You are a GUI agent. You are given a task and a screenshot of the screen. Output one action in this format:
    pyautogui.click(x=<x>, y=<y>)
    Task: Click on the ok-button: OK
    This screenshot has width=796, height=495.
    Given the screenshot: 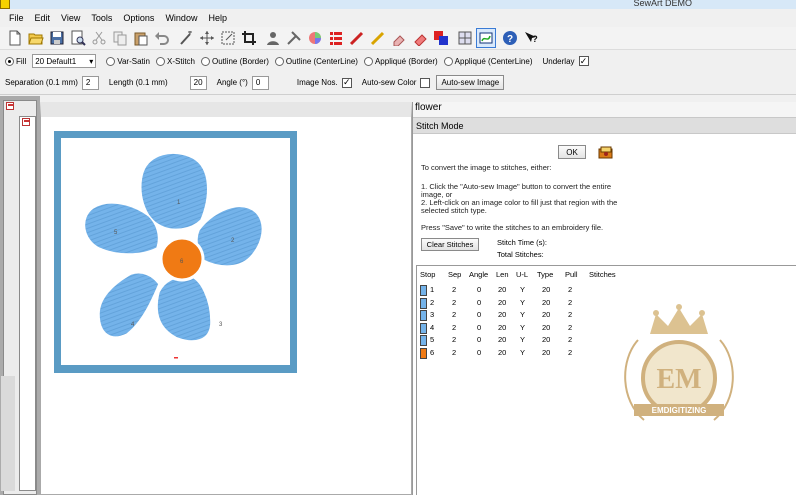 What is the action you would take?
    pyautogui.click(x=572, y=152)
    